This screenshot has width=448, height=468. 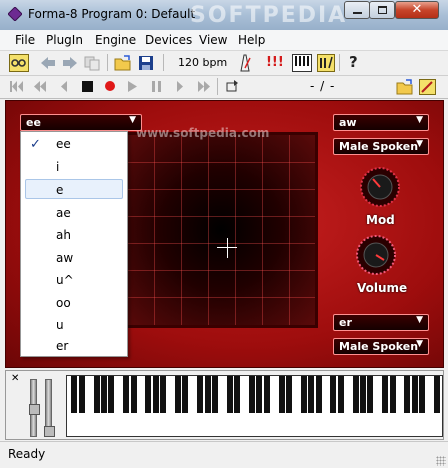 What do you see at coordinates (17, 86) in the screenshot?
I see `skip-to-start-icon` at bounding box center [17, 86].